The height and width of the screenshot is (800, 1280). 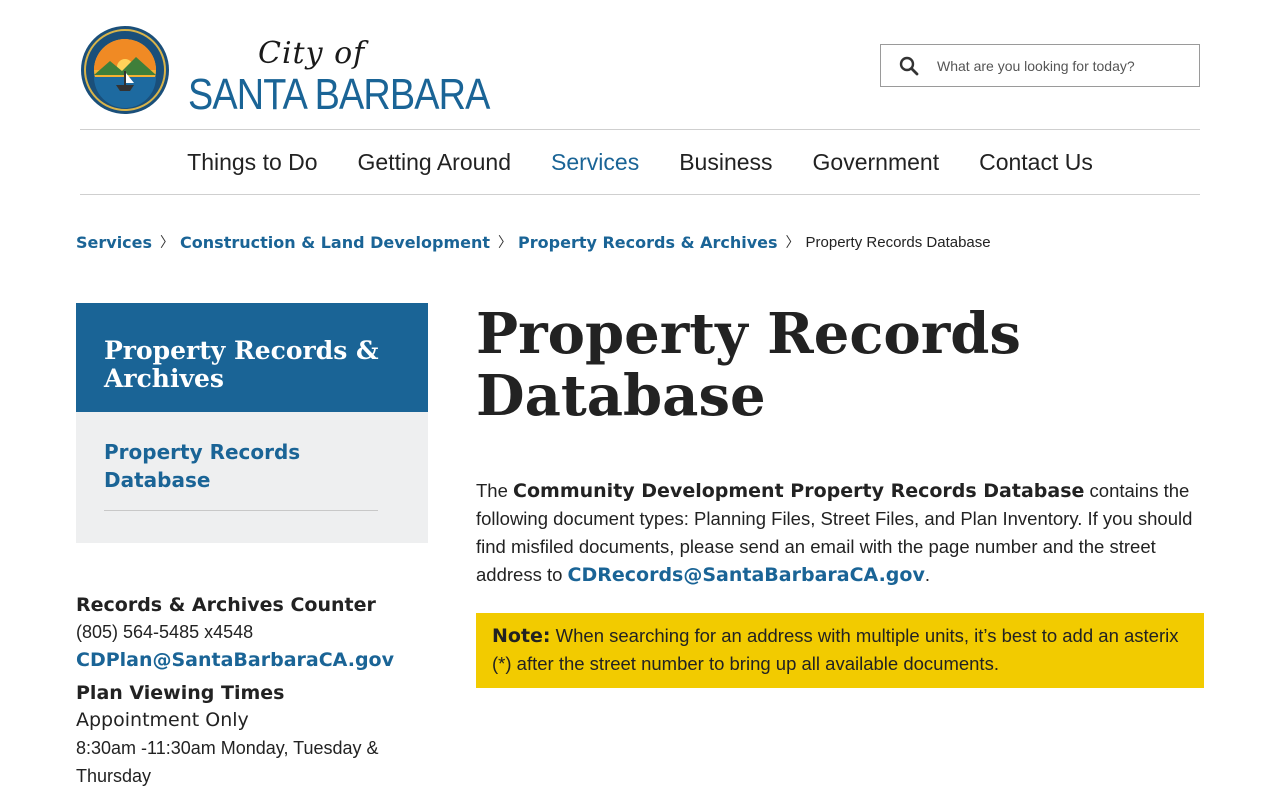 What do you see at coordinates (746, 575) in the screenshot?
I see `records-email-link: CDRecords@SantaBarbaraCA.gov` at bounding box center [746, 575].